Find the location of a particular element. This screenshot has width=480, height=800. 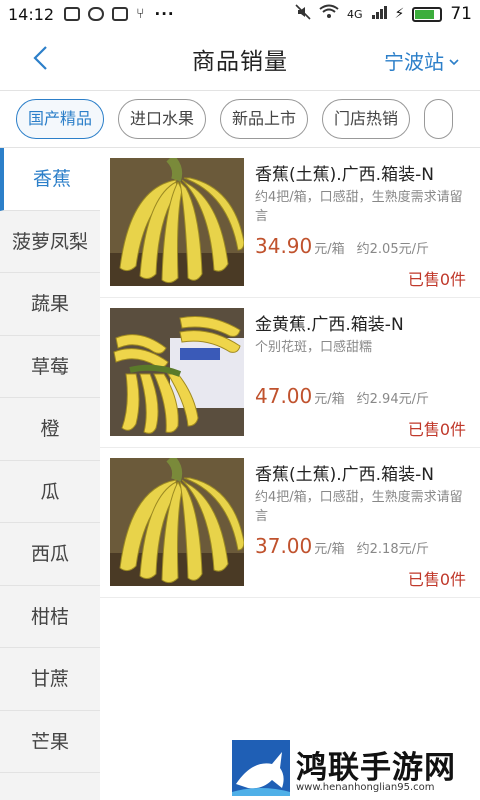

status-bar: 14:12 ⑂ ··· 4G ⚡ 71 is located at coordinates (240, 14).